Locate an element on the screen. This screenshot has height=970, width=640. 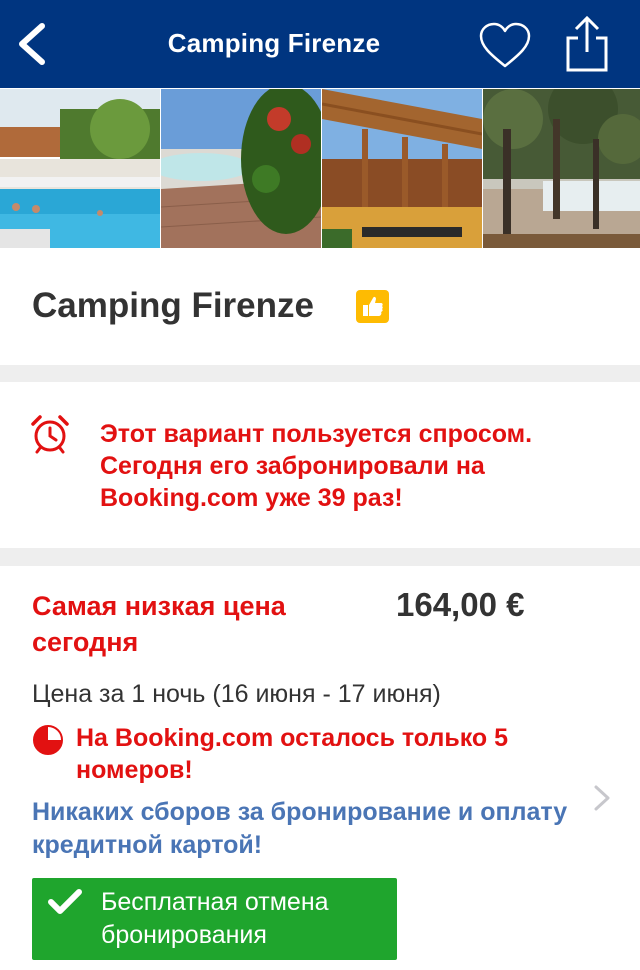
share-button is located at coordinates (587, 44).